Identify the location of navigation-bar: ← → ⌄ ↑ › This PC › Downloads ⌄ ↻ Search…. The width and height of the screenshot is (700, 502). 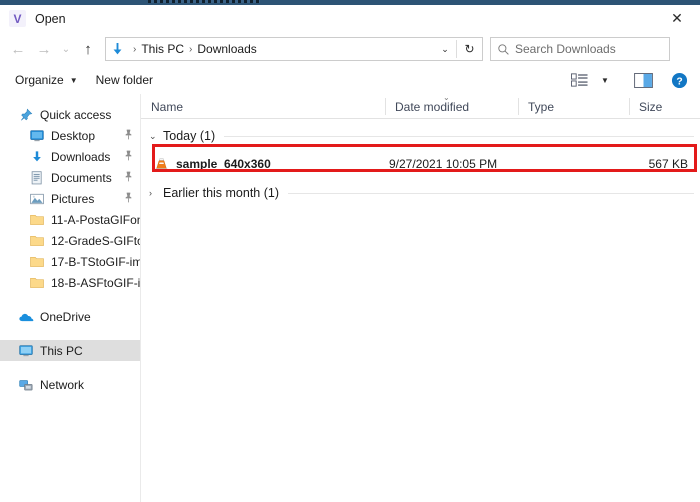
(350, 49).